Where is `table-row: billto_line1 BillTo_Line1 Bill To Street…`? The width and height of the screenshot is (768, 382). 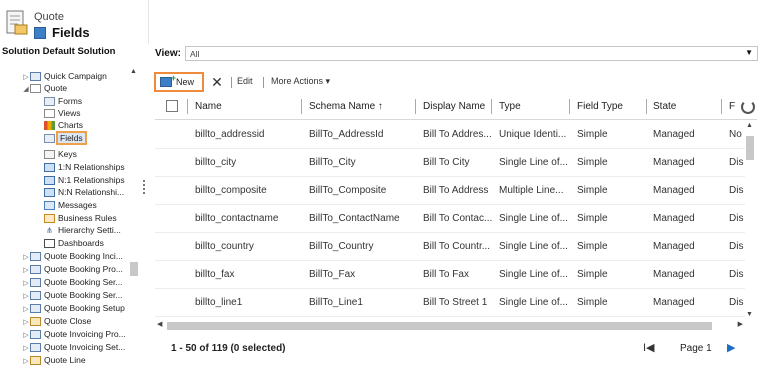 table-row: billto_line1 BillTo_Line1 Bill To Street… is located at coordinates (450, 303).